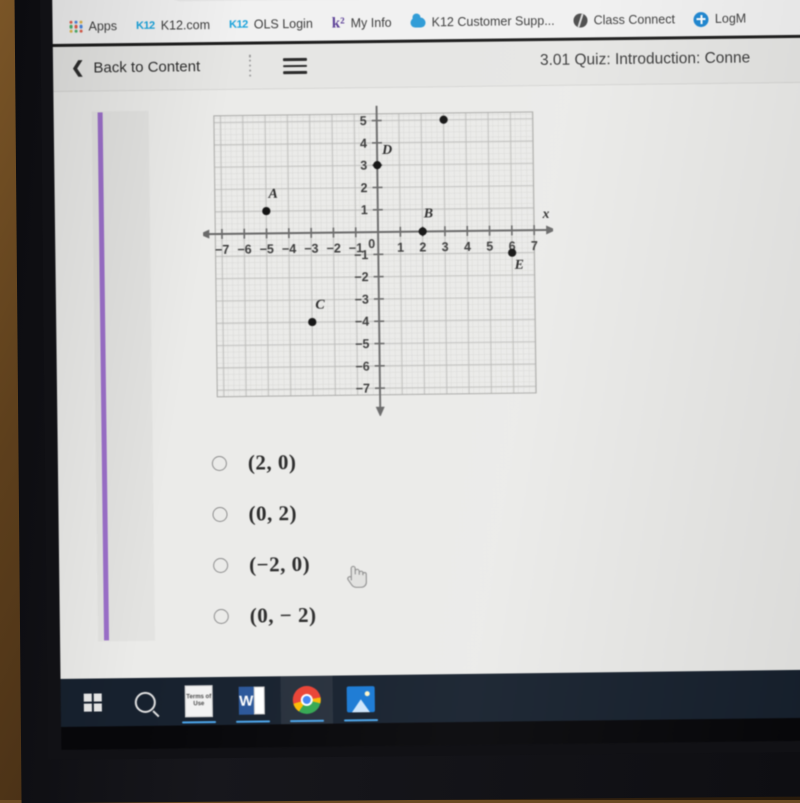  What do you see at coordinates (259, 700) in the screenshot?
I see `word-icon-page` at bounding box center [259, 700].